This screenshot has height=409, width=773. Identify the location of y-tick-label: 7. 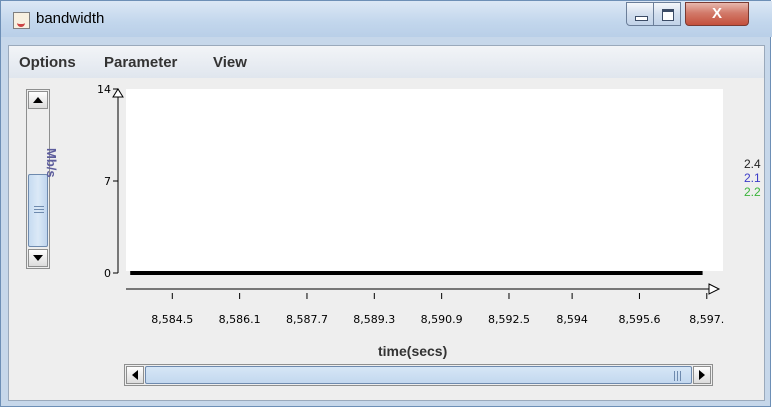
(107, 181).